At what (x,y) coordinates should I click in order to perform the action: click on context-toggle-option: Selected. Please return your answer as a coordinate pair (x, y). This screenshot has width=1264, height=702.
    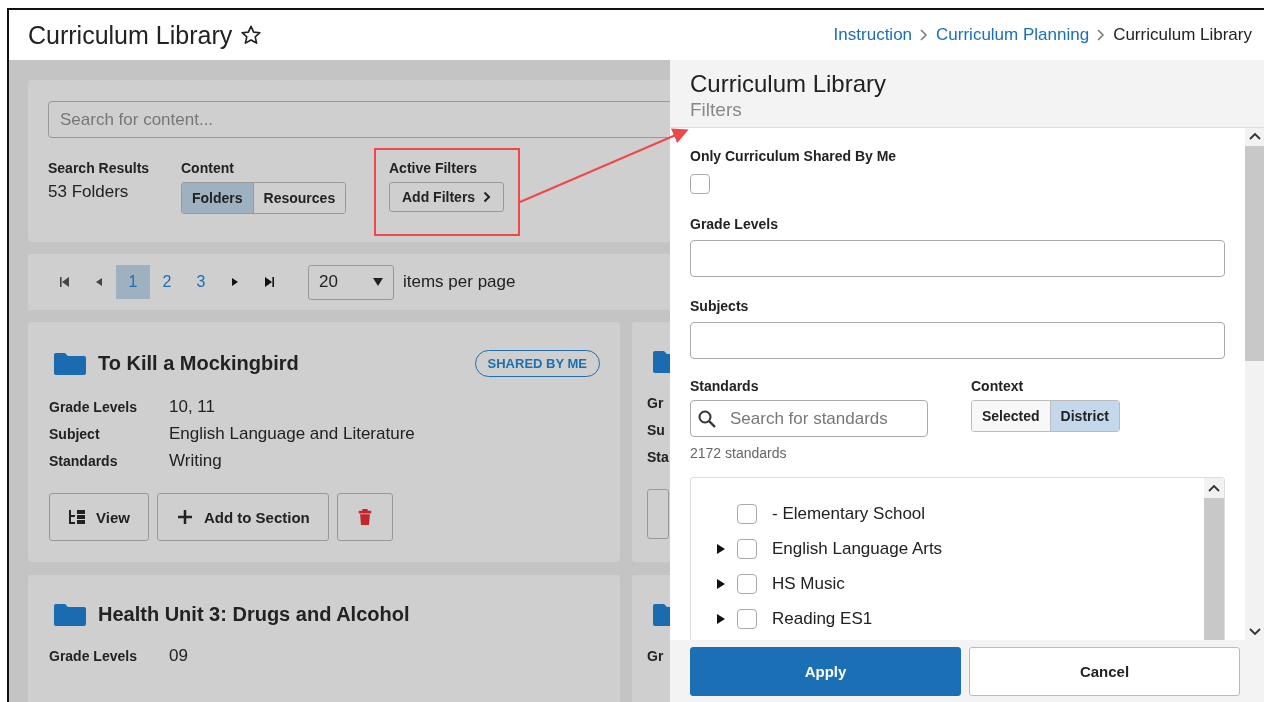
    Looking at the image, I should click on (1011, 416).